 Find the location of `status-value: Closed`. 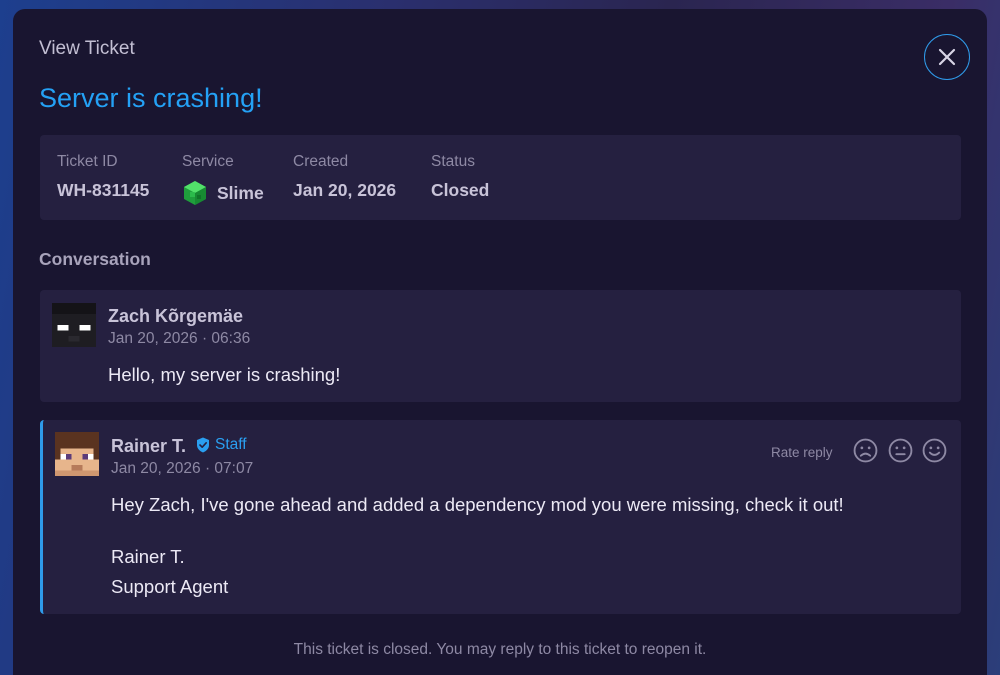

status-value: Closed is located at coordinates (460, 190).